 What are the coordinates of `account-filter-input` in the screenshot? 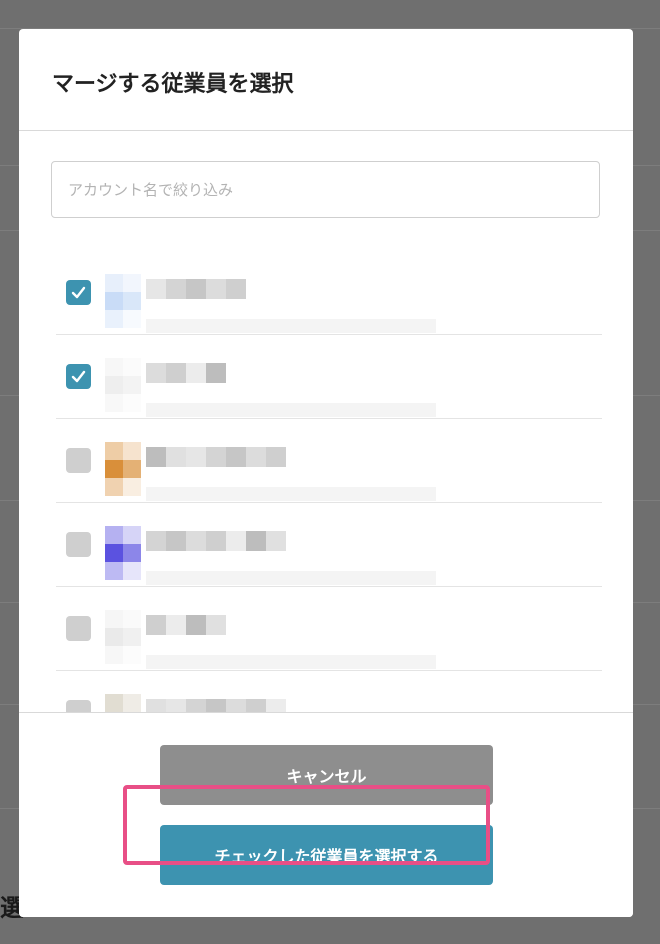 It's located at (325, 189).